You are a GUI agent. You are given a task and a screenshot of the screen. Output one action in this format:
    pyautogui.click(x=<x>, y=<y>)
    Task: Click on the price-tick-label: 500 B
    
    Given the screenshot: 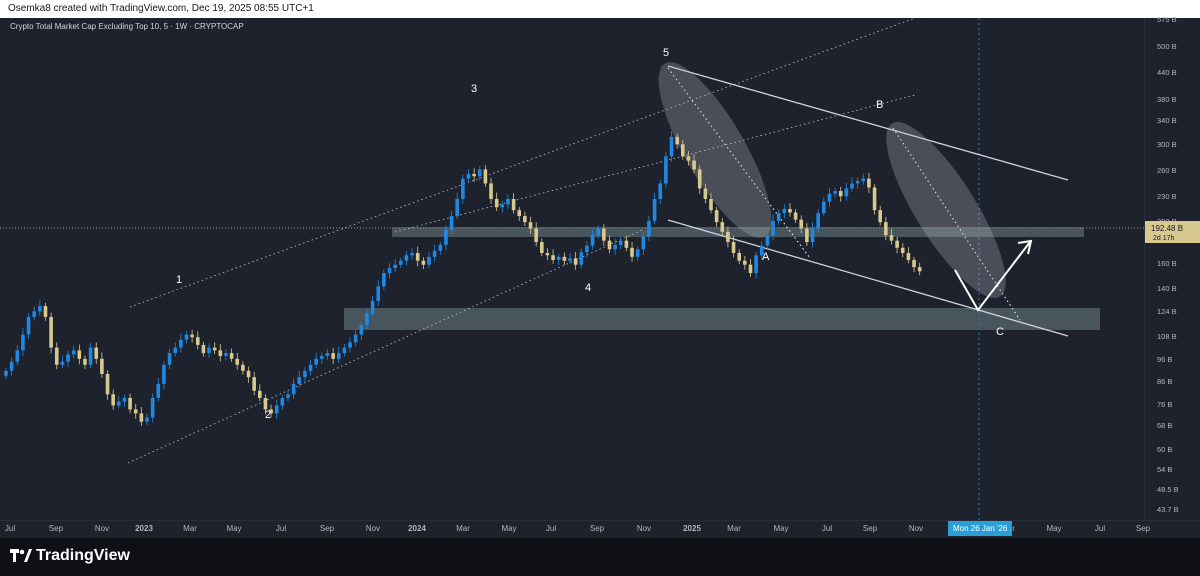 What is the action you would take?
    pyautogui.click(x=1167, y=46)
    